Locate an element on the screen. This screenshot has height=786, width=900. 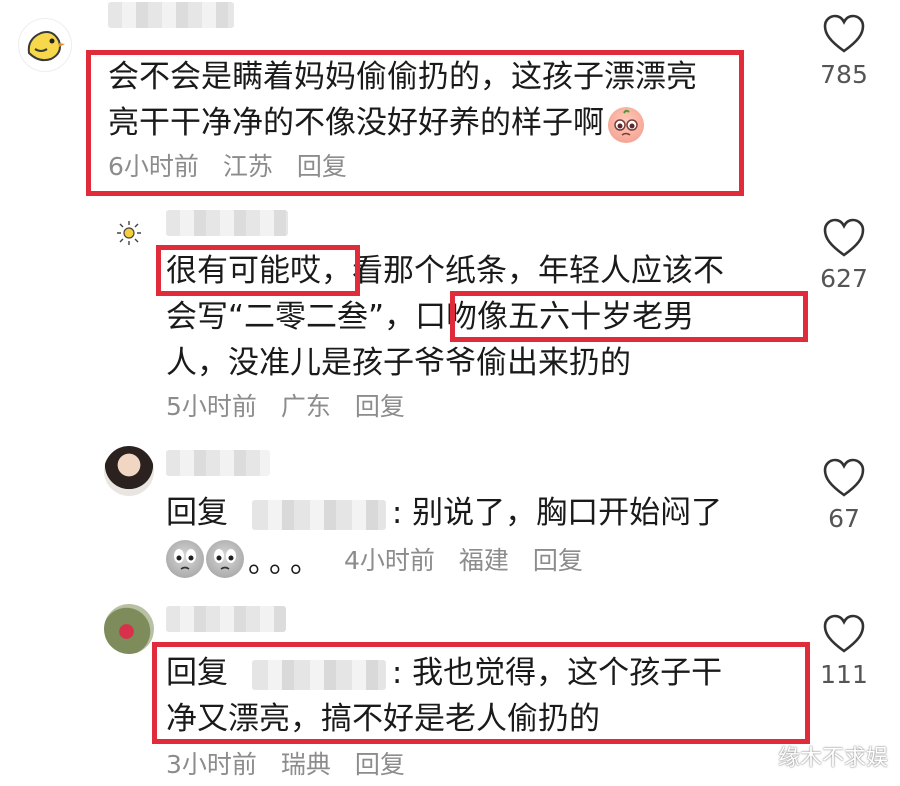
comment-meta-row: 。。。 4小时前 福建 回复 is located at coordinates (374, 559).